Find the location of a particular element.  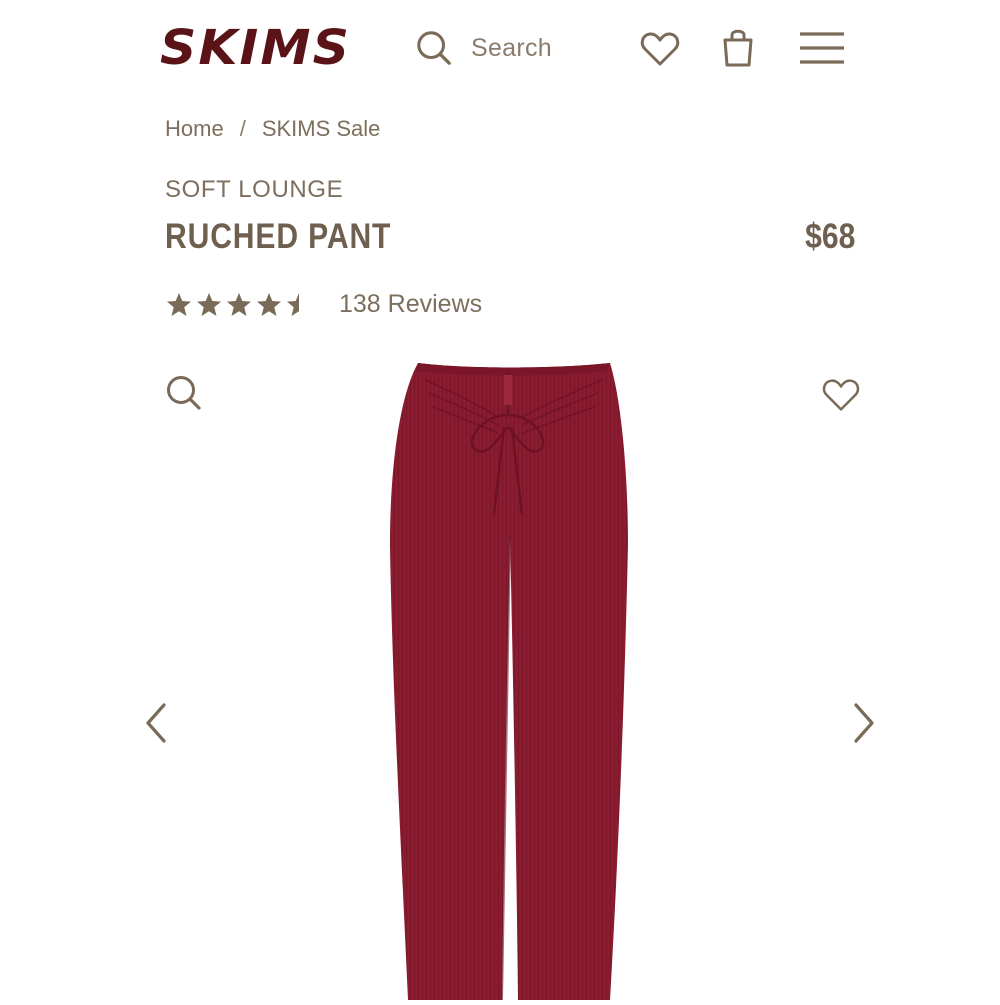

skims-logo: SKIMS is located at coordinates (260, 47).